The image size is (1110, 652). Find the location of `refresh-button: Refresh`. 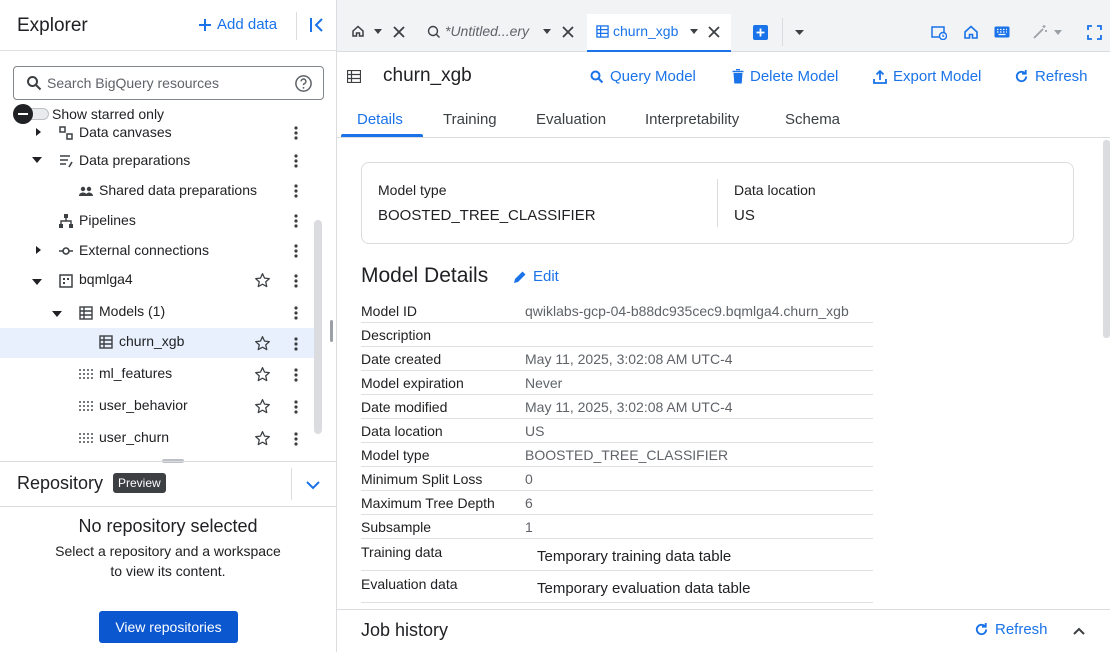

refresh-button: Refresh is located at coordinates (1051, 76).